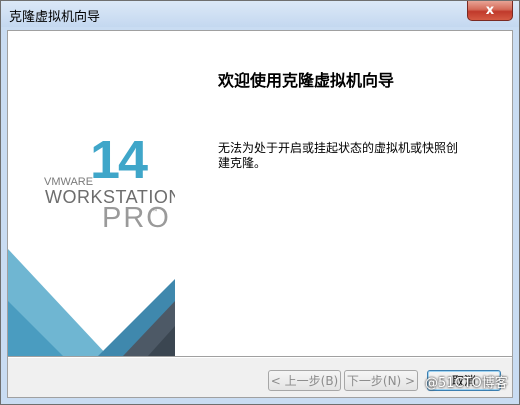 This screenshot has width=520, height=405. Describe the element at coordinates (155, 212) in the screenshot. I see `trademark-symbol: ™` at that location.